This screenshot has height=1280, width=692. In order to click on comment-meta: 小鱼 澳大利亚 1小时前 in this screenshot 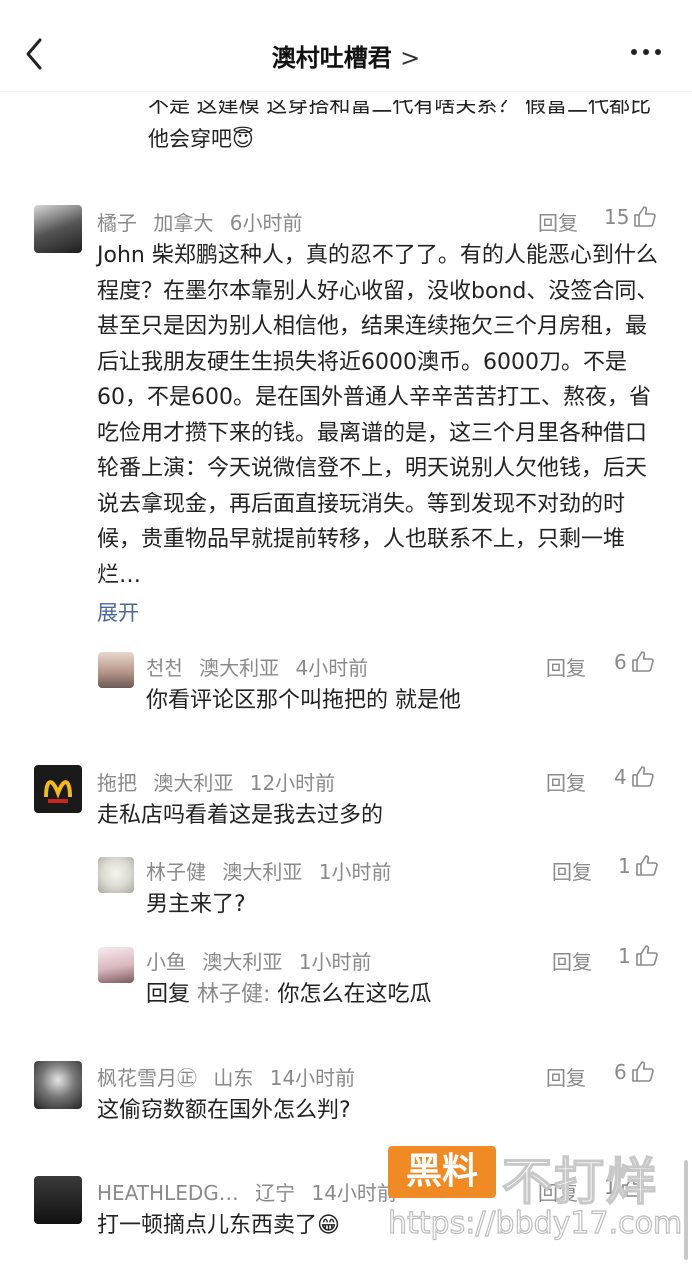, I will do `click(263, 960)`.